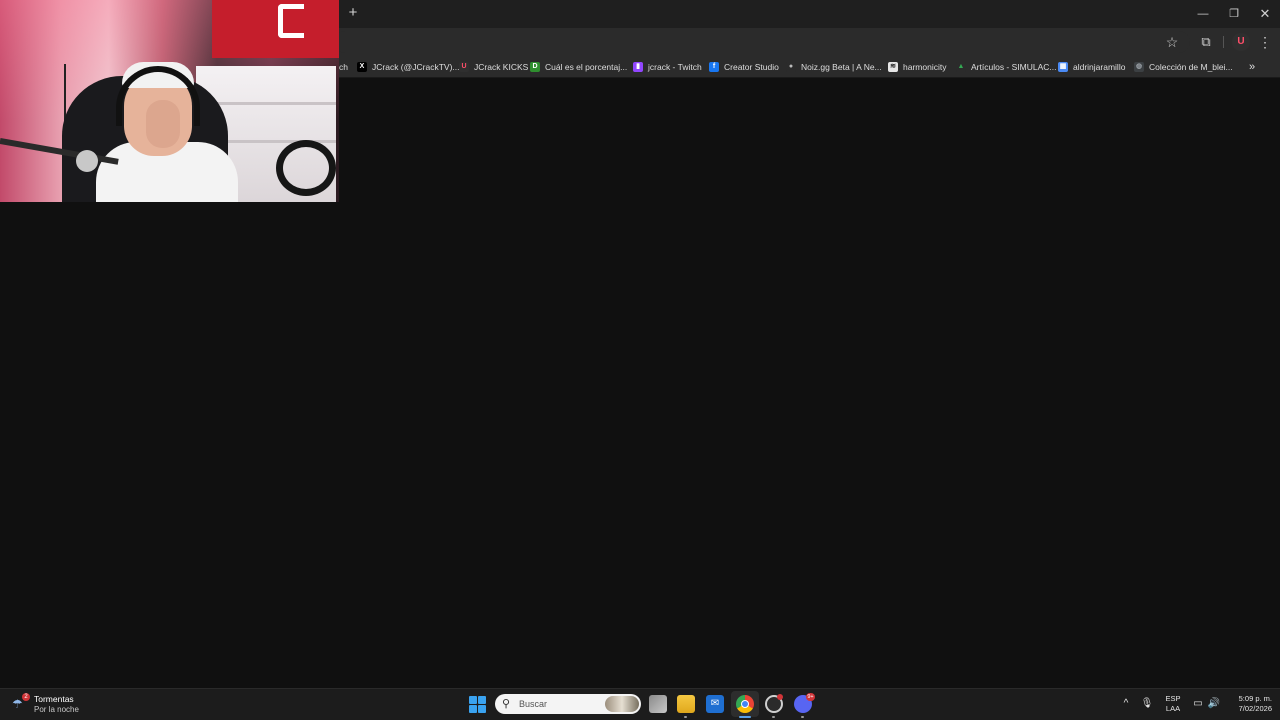 Image resolution: width=1280 pixels, height=720 pixels. What do you see at coordinates (163, 124) in the screenshot?
I see `webcam-person-hand` at bounding box center [163, 124].